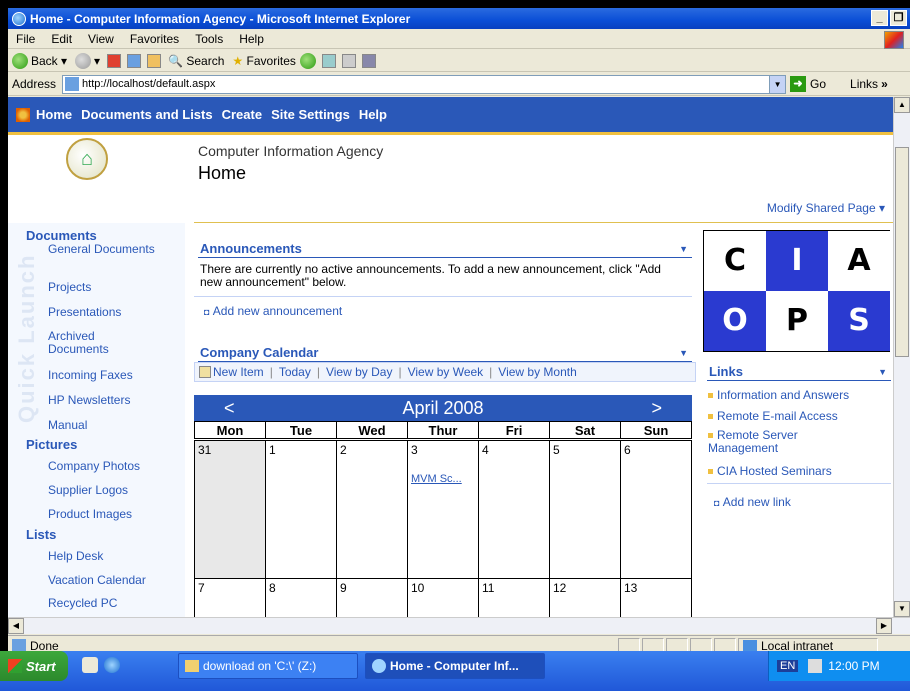 The height and width of the screenshot is (691, 910). What do you see at coordinates (328, 60) in the screenshot?
I see `mail-icon` at bounding box center [328, 60].